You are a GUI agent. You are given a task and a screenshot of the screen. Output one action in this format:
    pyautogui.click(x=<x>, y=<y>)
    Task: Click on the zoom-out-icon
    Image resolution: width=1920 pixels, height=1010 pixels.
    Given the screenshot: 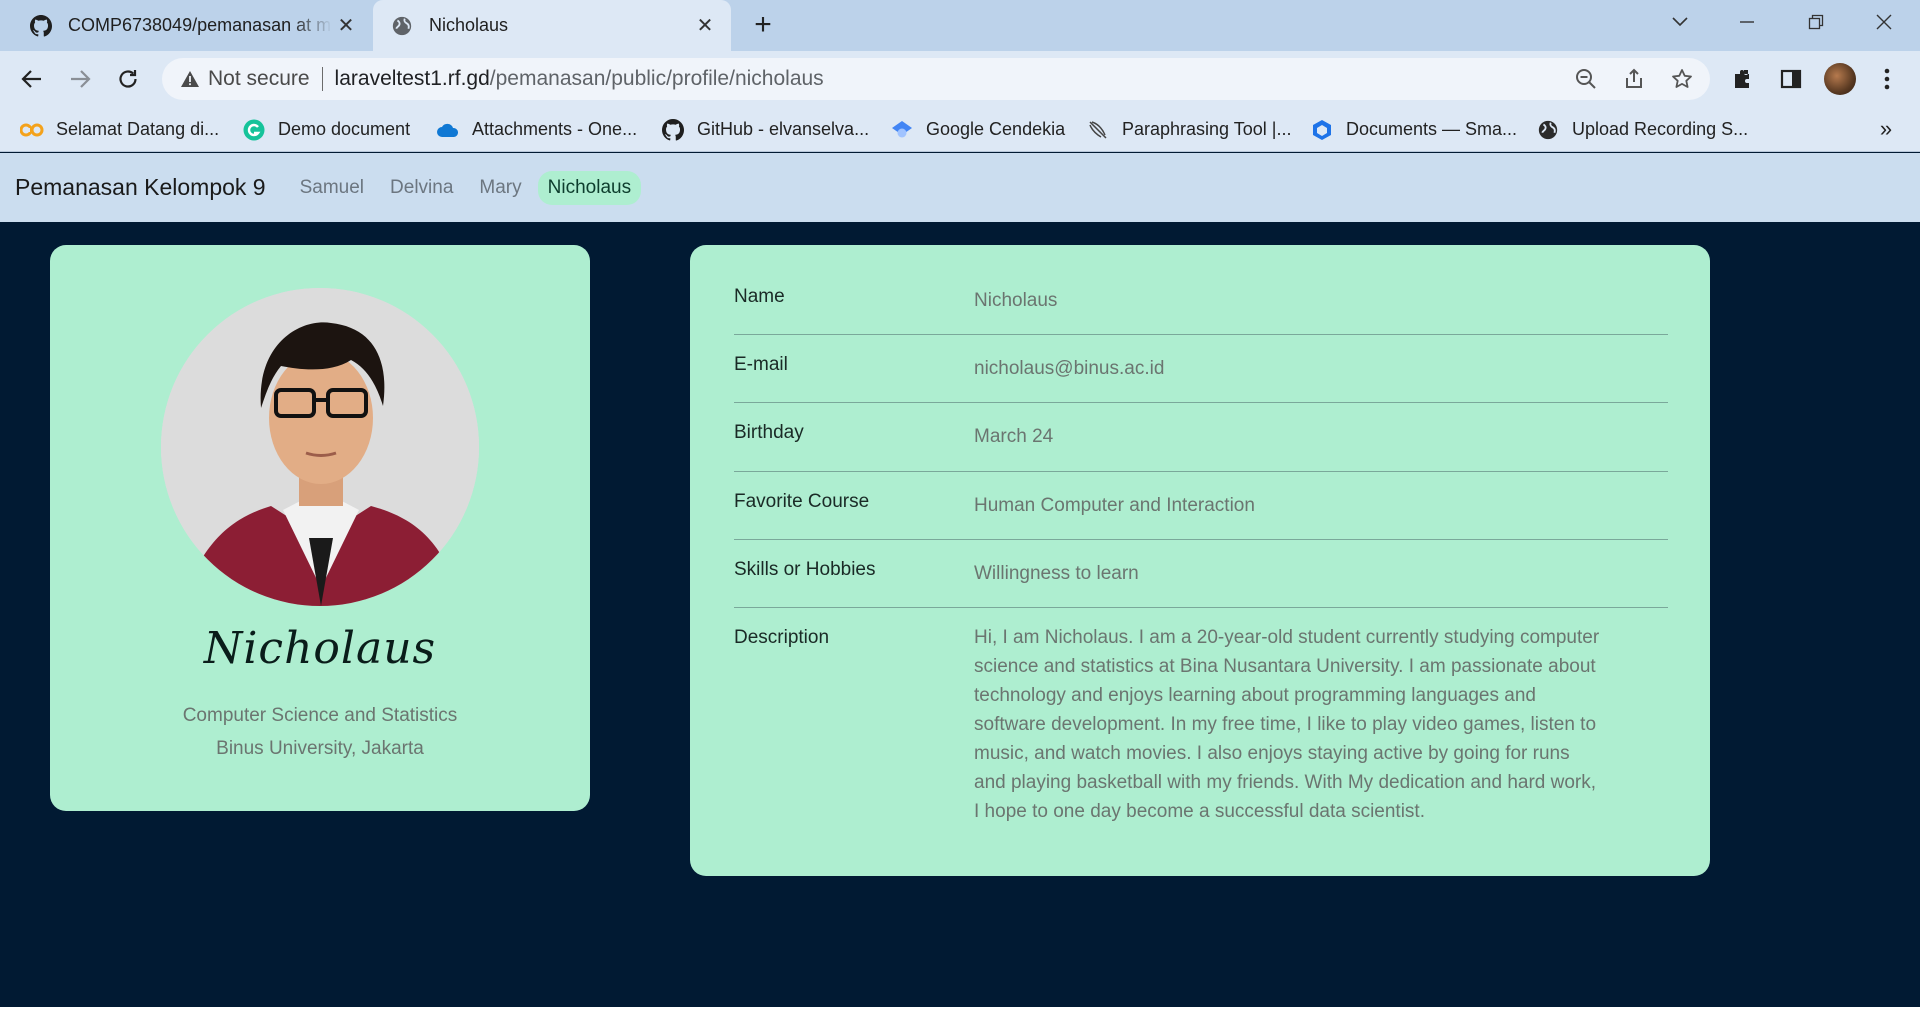 What is the action you would take?
    pyautogui.click(x=1586, y=79)
    